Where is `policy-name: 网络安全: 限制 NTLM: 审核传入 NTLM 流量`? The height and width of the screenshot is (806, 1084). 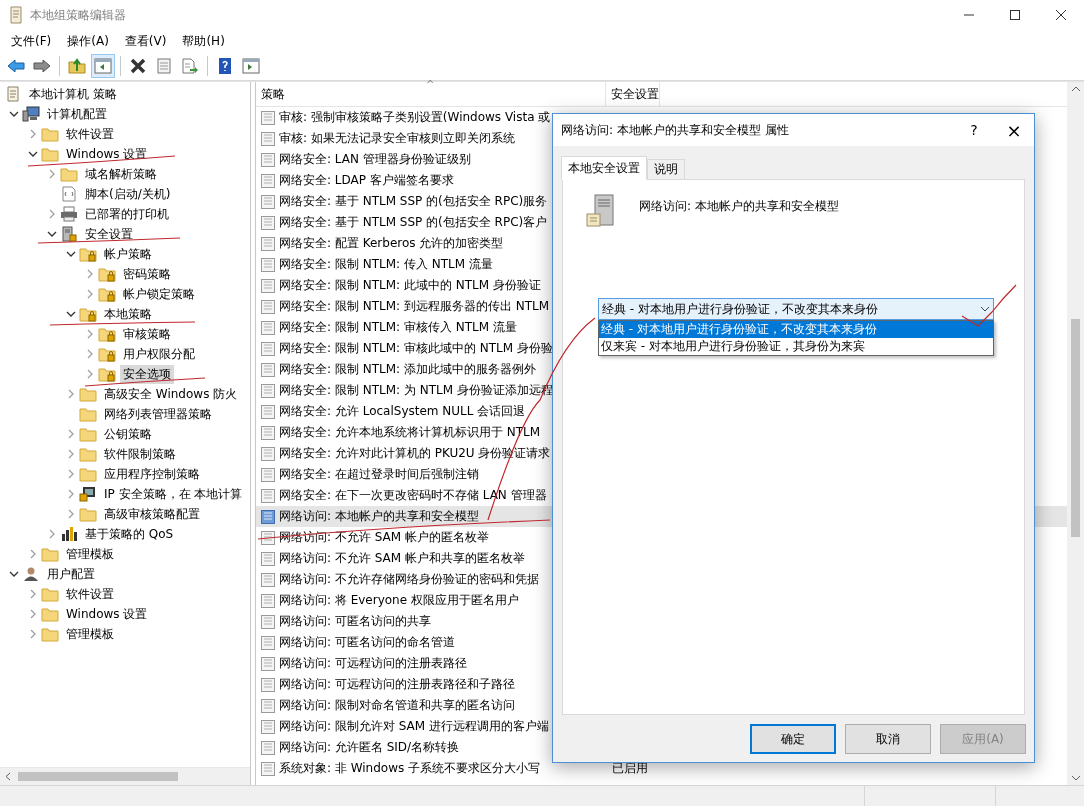
policy-name: 网络安全: 限制 NTLM: 审核传入 NTLM 流量 is located at coordinates (398, 327).